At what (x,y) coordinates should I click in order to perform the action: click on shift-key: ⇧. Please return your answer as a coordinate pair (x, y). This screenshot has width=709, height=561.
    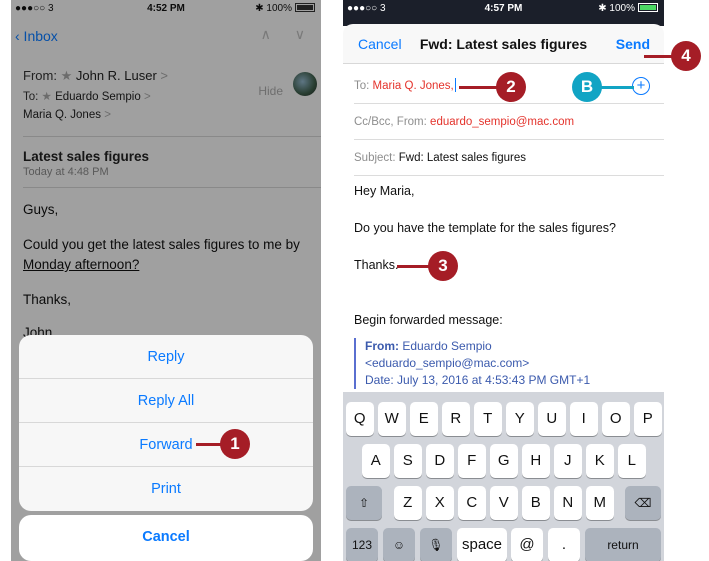
    Looking at the image, I should click on (364, 503).